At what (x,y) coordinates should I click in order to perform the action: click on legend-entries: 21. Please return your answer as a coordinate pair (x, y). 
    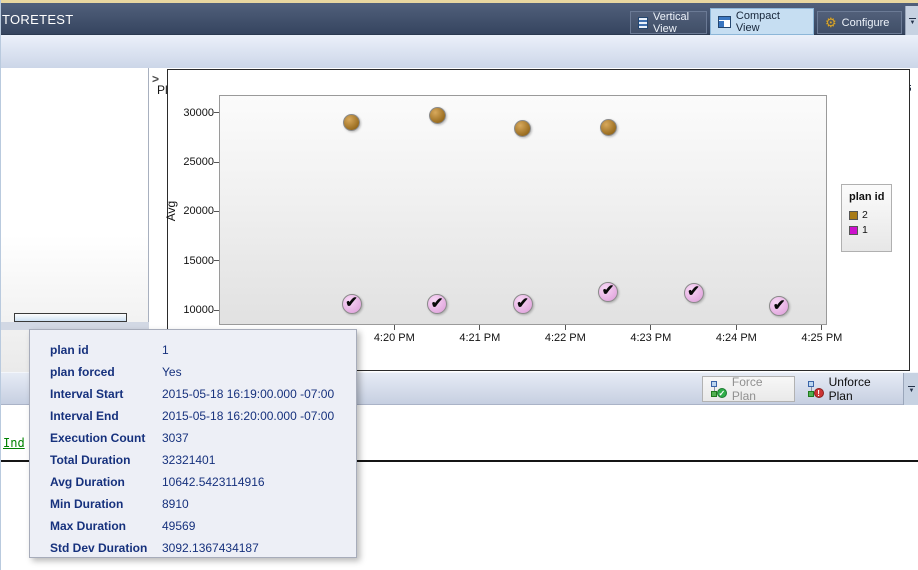
    Looking at the image, I should click on (870, 222).